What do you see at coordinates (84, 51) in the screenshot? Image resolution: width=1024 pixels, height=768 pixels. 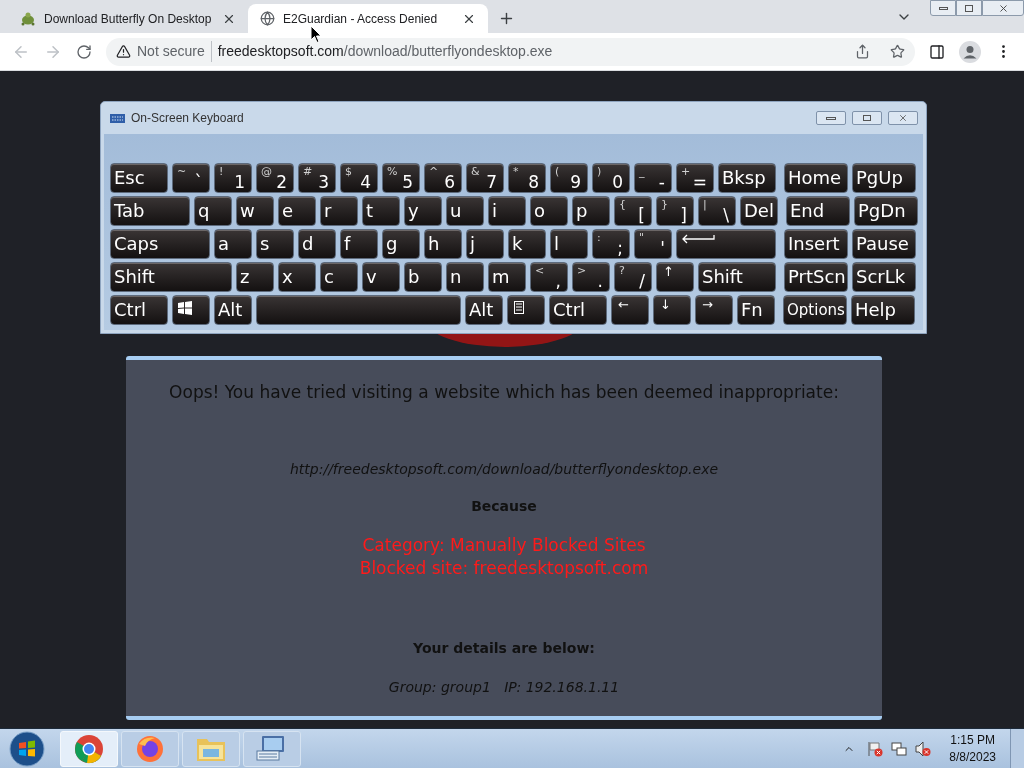 I see `reload-icon` at bounding box center [84, 51].